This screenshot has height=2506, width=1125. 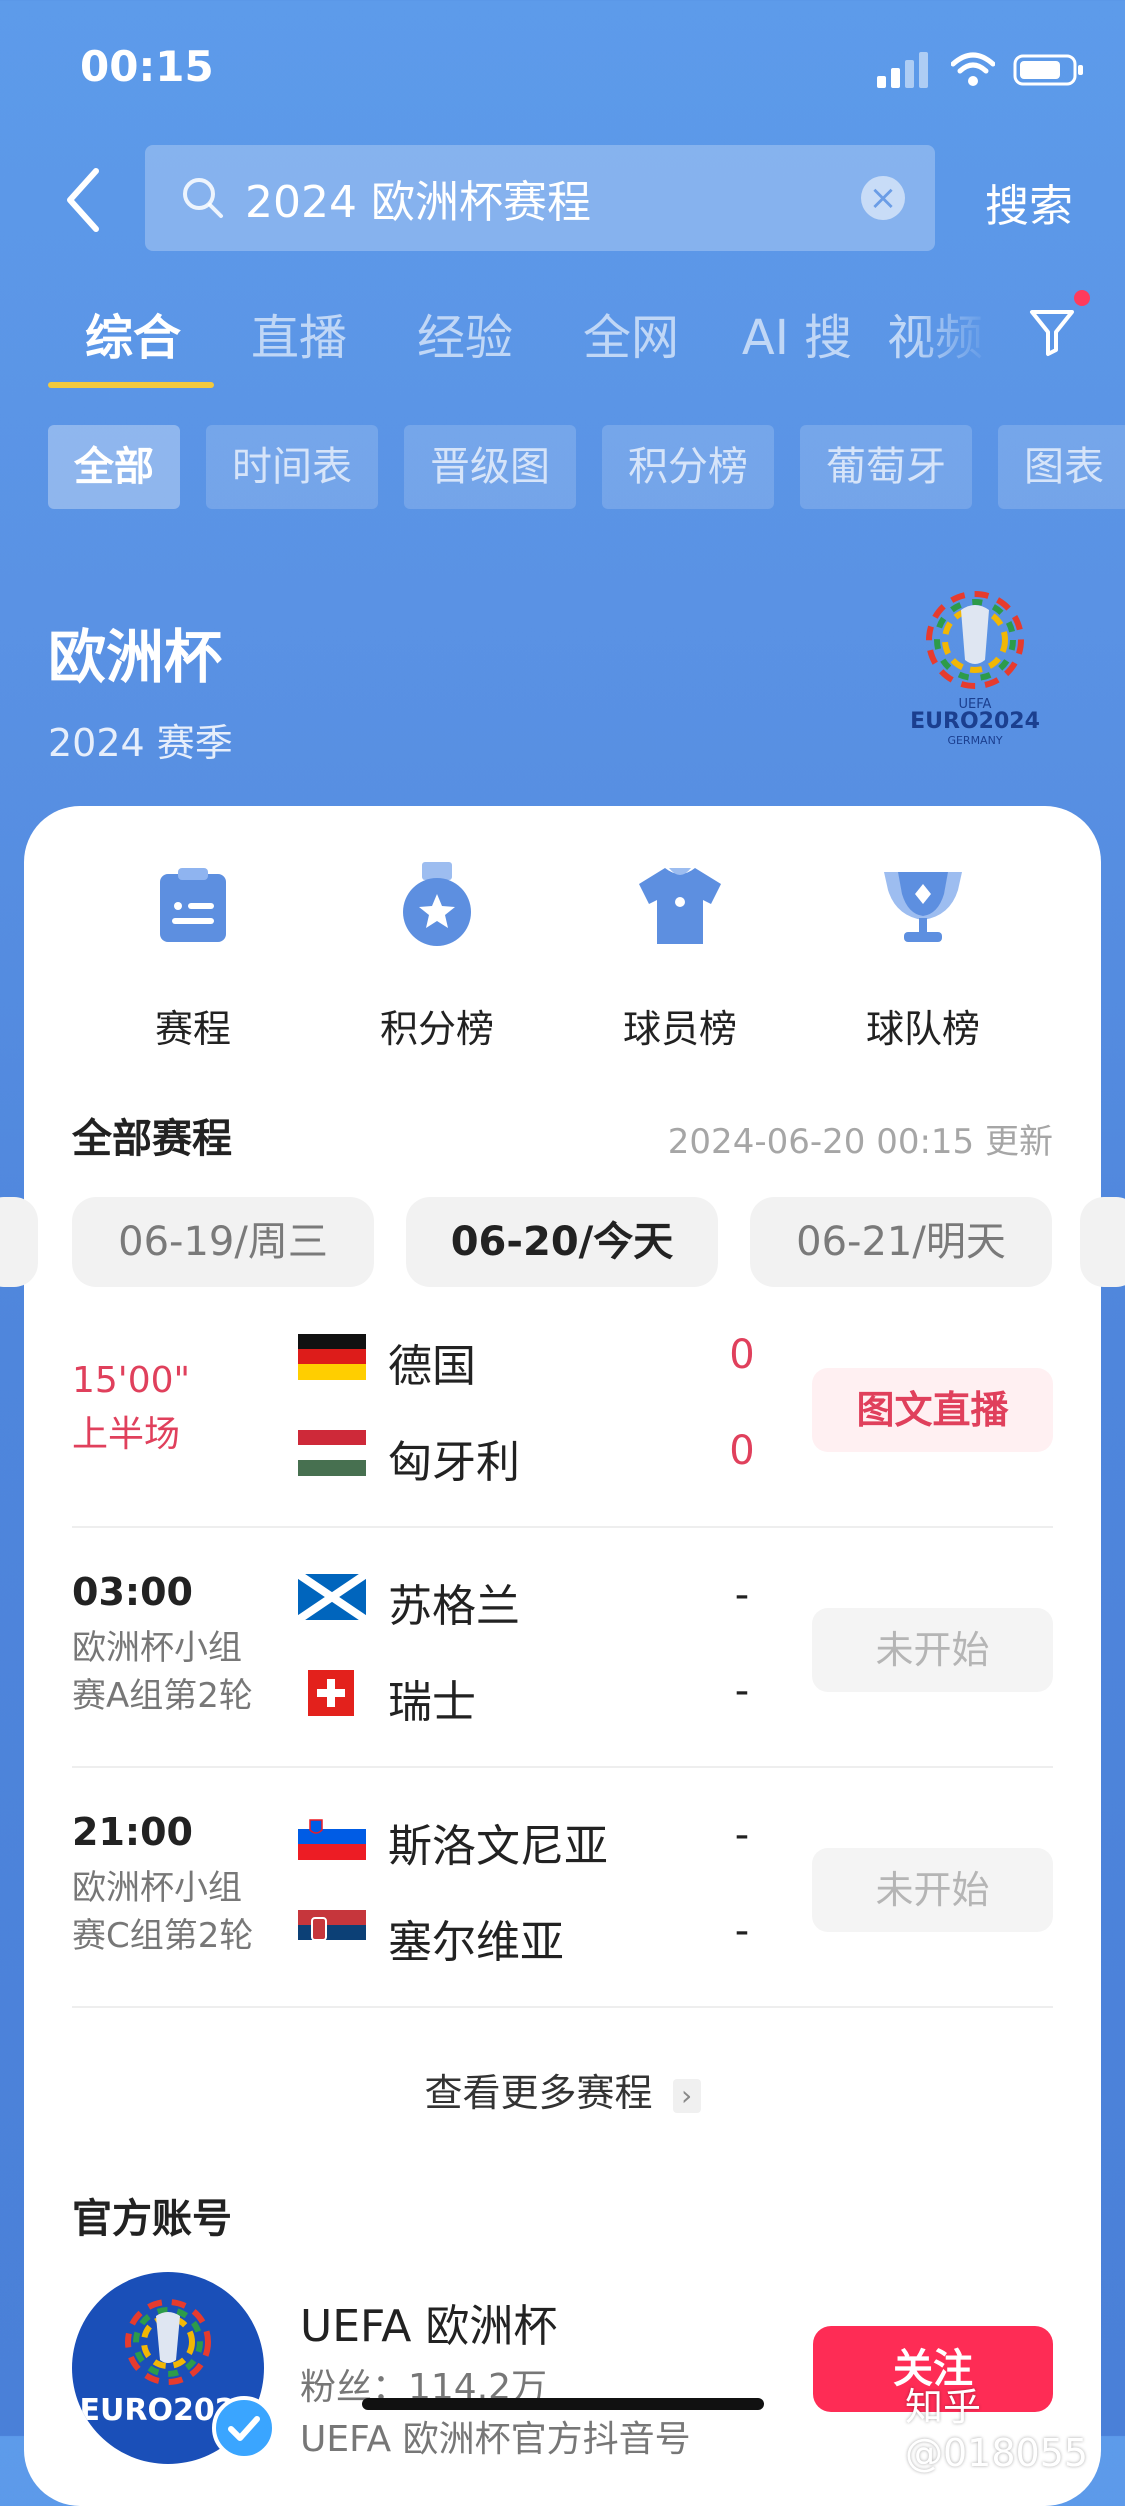 What do you see at coordinates (292, 467) in the screenshot?
I see `chip-timetable: 时间表` at bounding box center [292, 467].